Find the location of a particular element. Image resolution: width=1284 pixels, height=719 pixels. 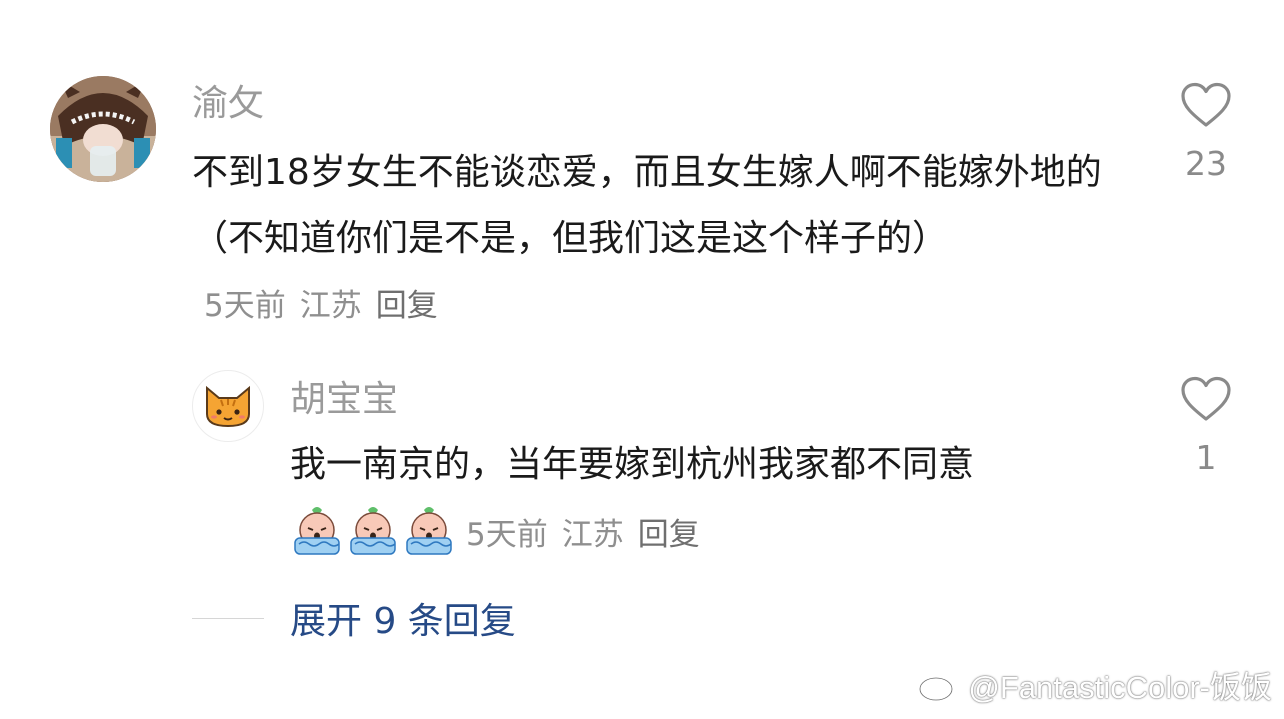

cat-avatar-icon is located at coordinates (228, 406).